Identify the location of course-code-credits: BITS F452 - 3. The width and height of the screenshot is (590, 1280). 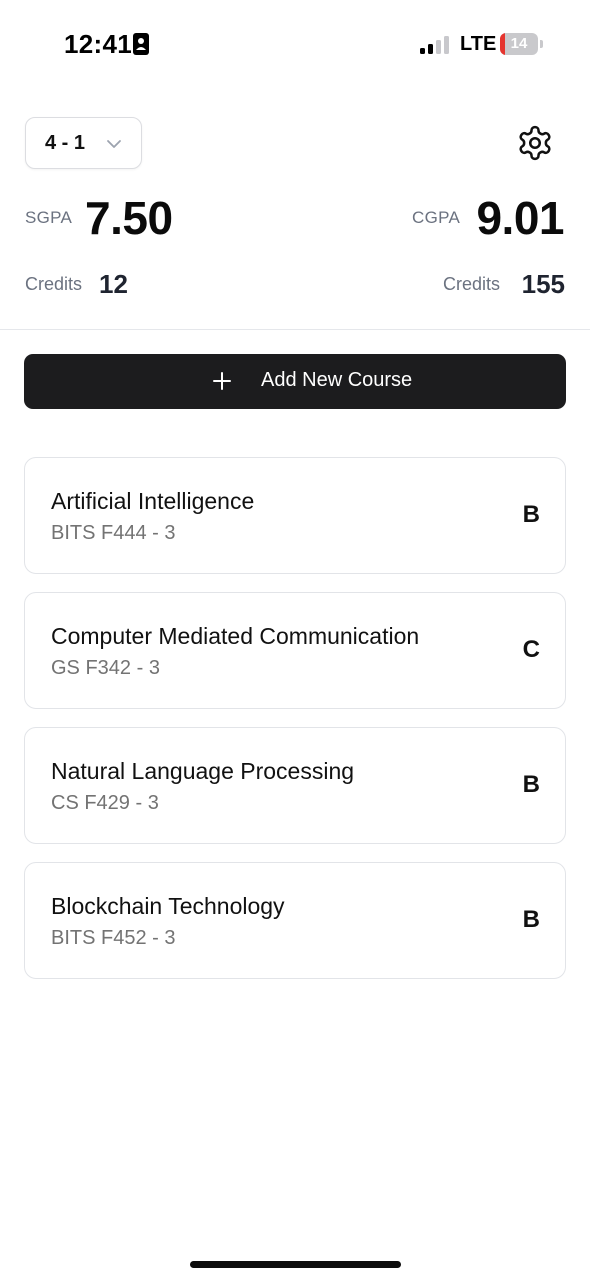
(113, 938).